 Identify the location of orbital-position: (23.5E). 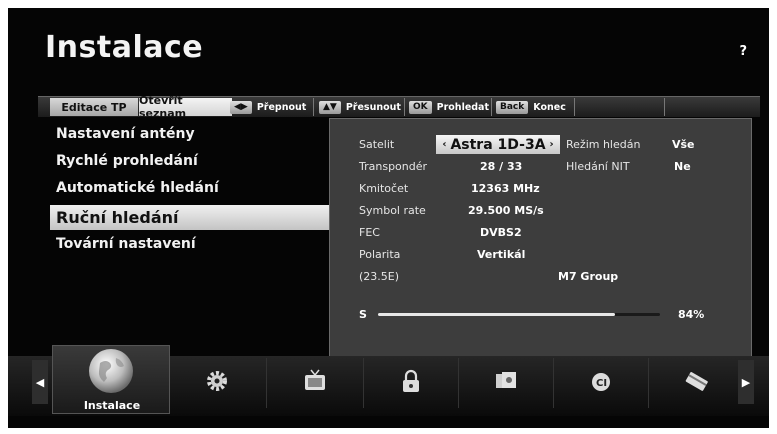
(379, 276).